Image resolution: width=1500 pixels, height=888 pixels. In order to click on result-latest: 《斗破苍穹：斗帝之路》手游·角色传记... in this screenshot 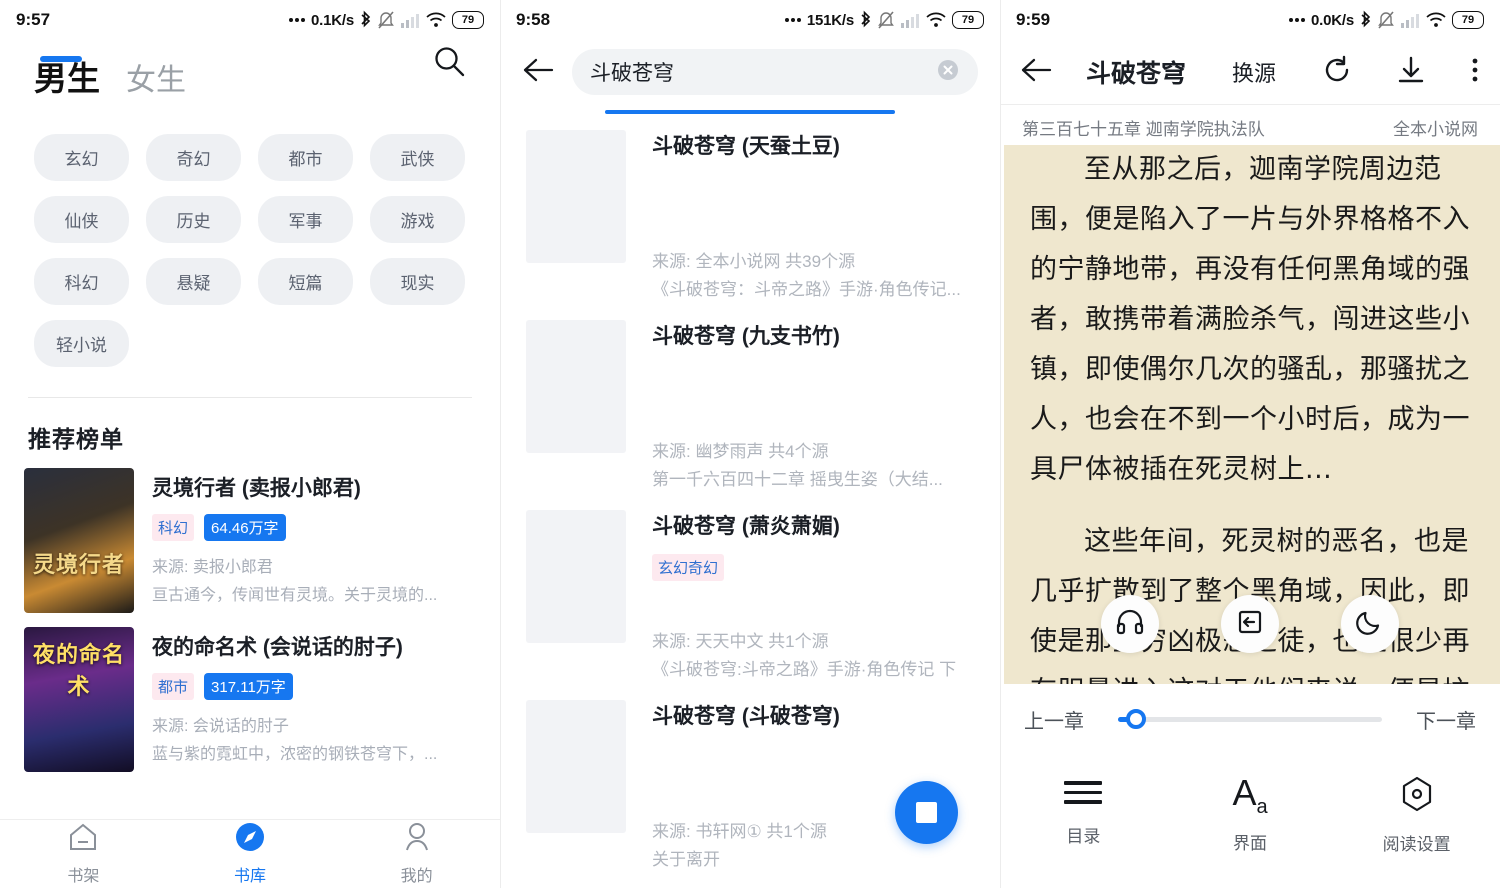, I will do `click(806, 289)`.